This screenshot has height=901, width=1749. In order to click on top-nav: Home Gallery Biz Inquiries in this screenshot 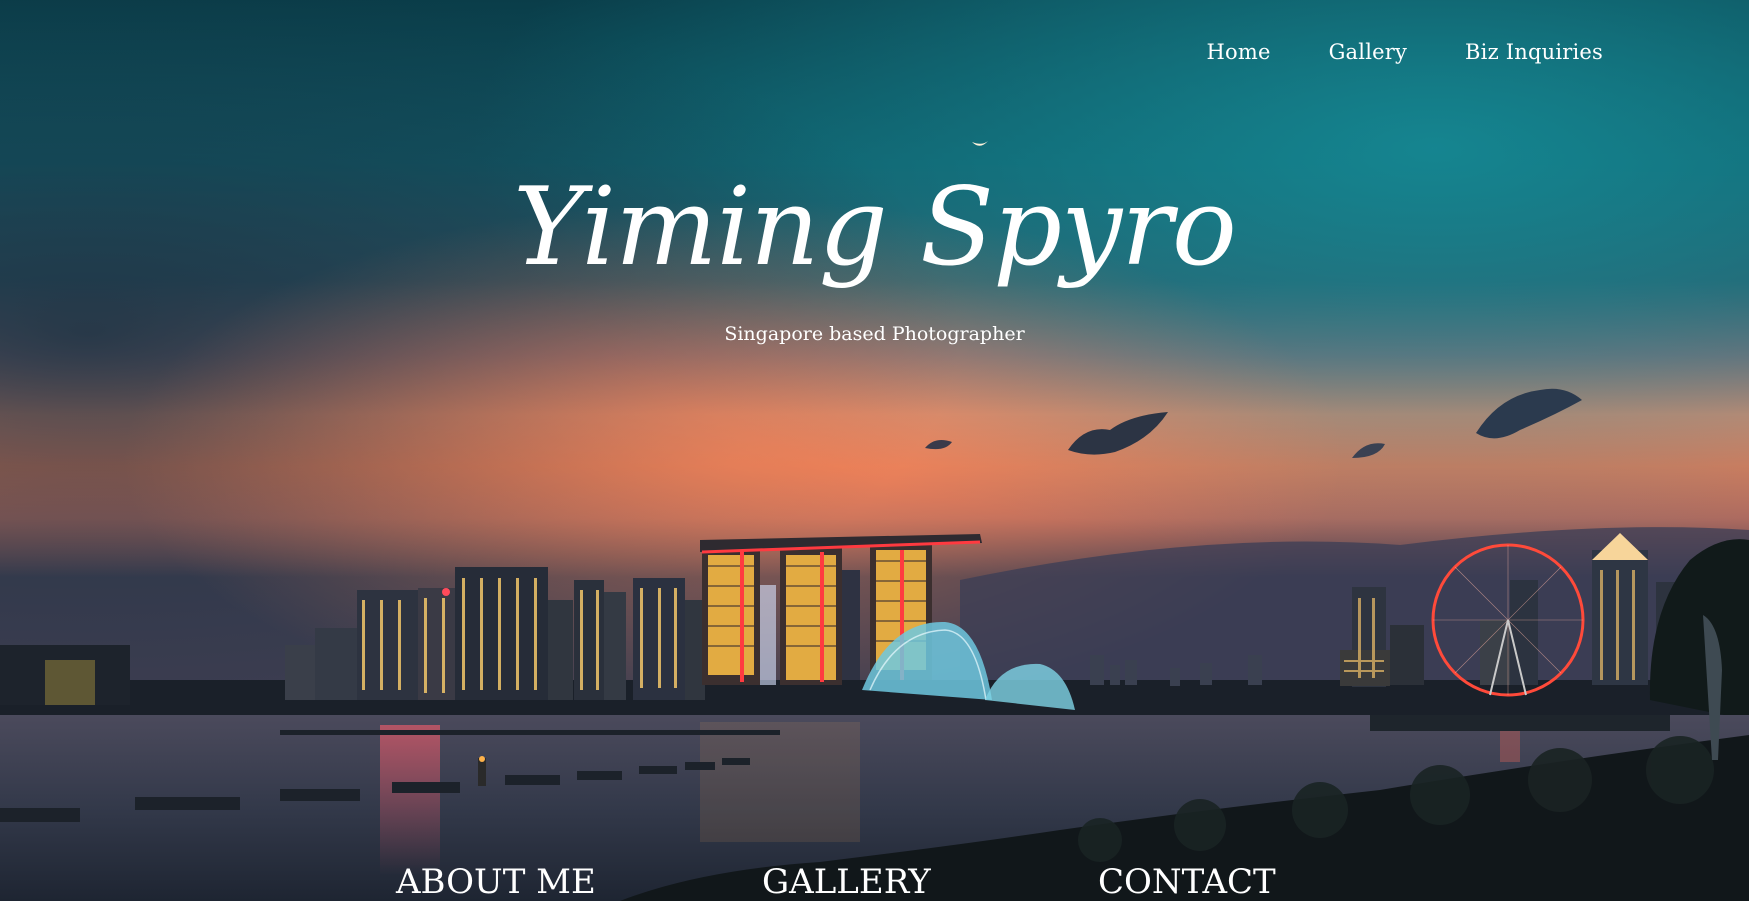, I will do `click(1404, 52)`.